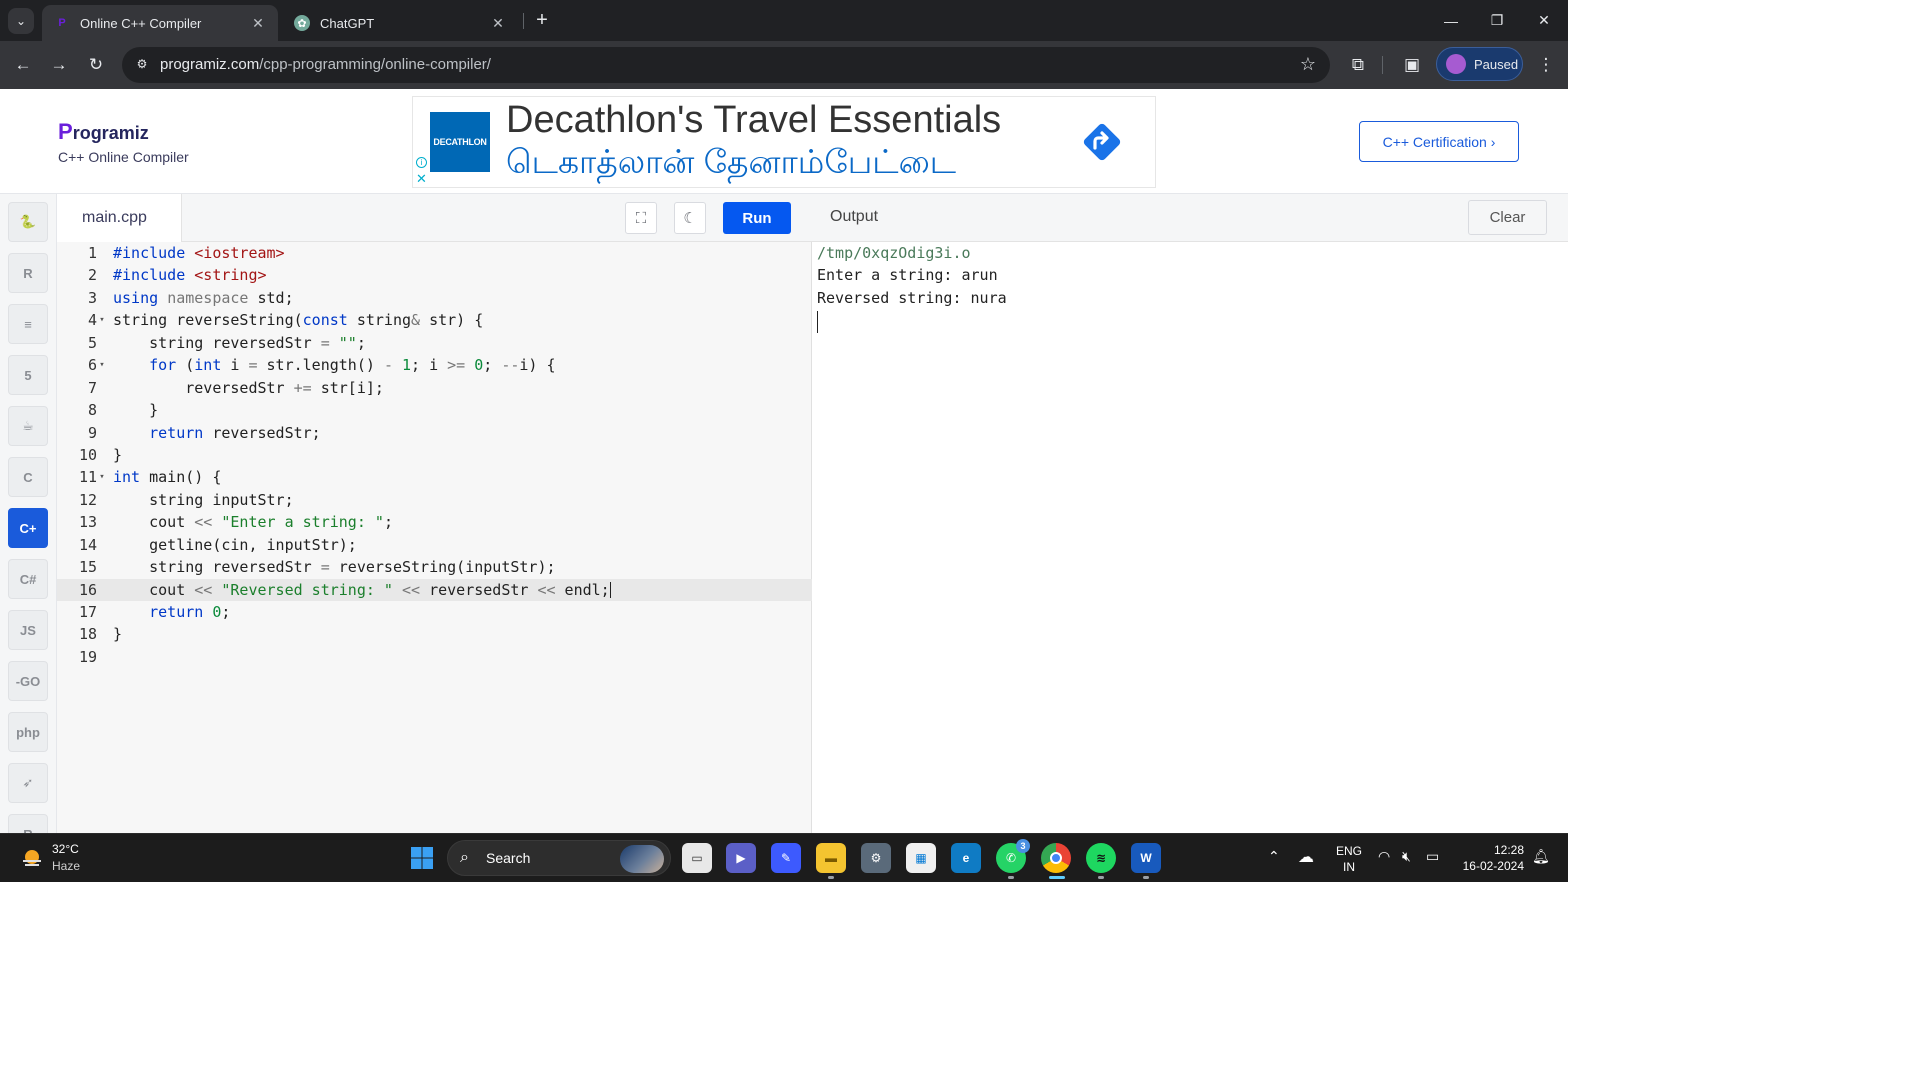 The width and height of the screenshot is (1920, 1080). What do you see at coordinates (87, 634) in the screenshot?
I see `line-number: 18` at bounding box center [87, 634].